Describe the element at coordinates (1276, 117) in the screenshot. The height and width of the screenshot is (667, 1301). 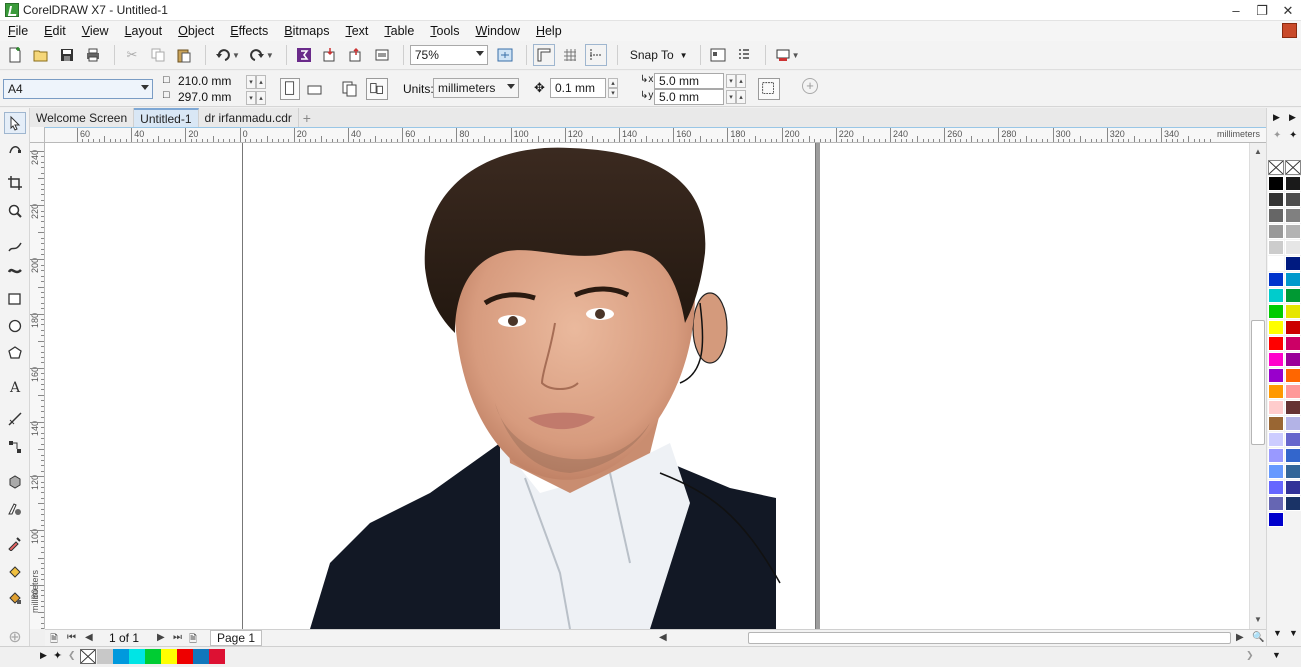
I see `palette-scroll-right-icon: ▶` at that location.